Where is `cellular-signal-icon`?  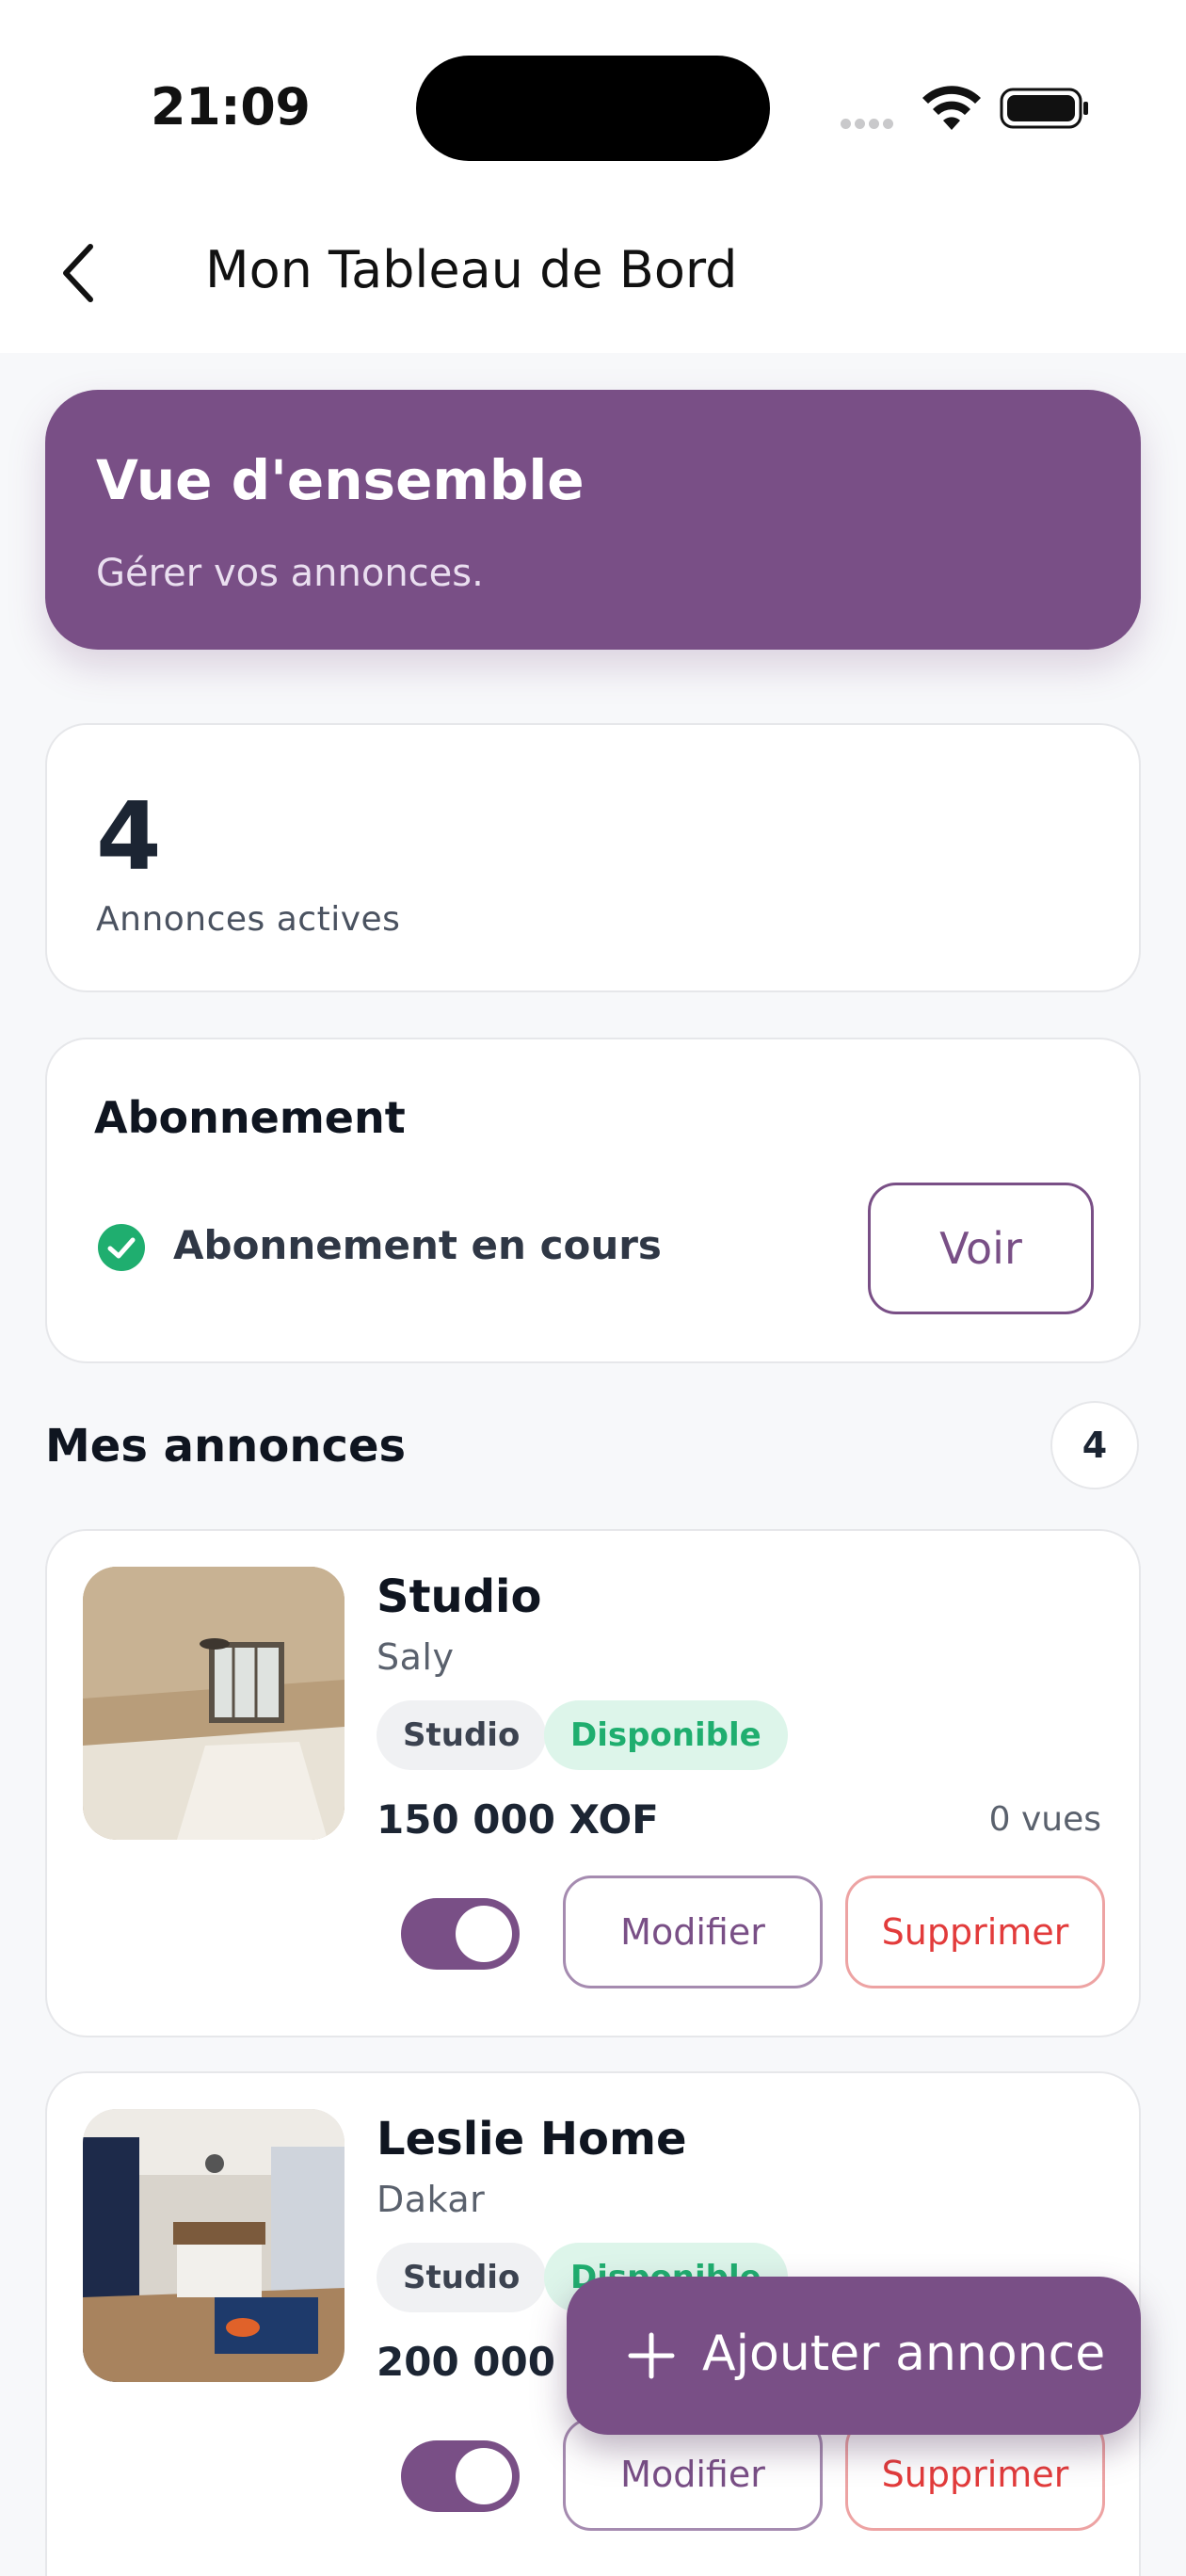
cellular-signal-icon is located at coordinates (873, 122).